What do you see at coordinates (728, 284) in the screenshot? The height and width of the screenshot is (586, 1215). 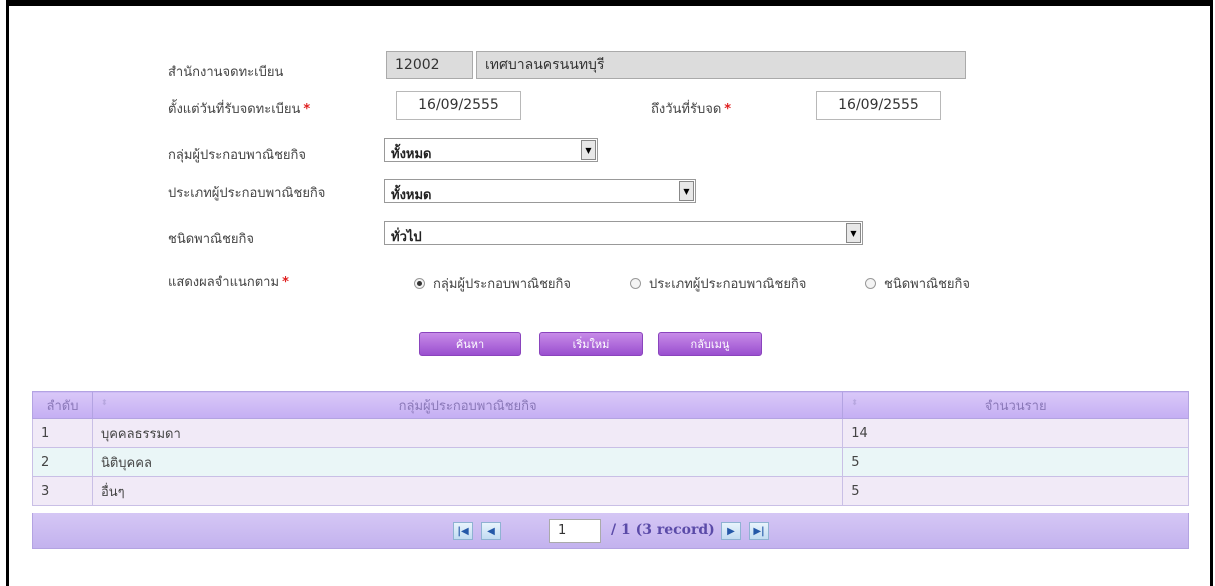 I see `radio-label: ประเภทผู้ประกอบพาณิชยกิจ` at bounding box center [728, 284].